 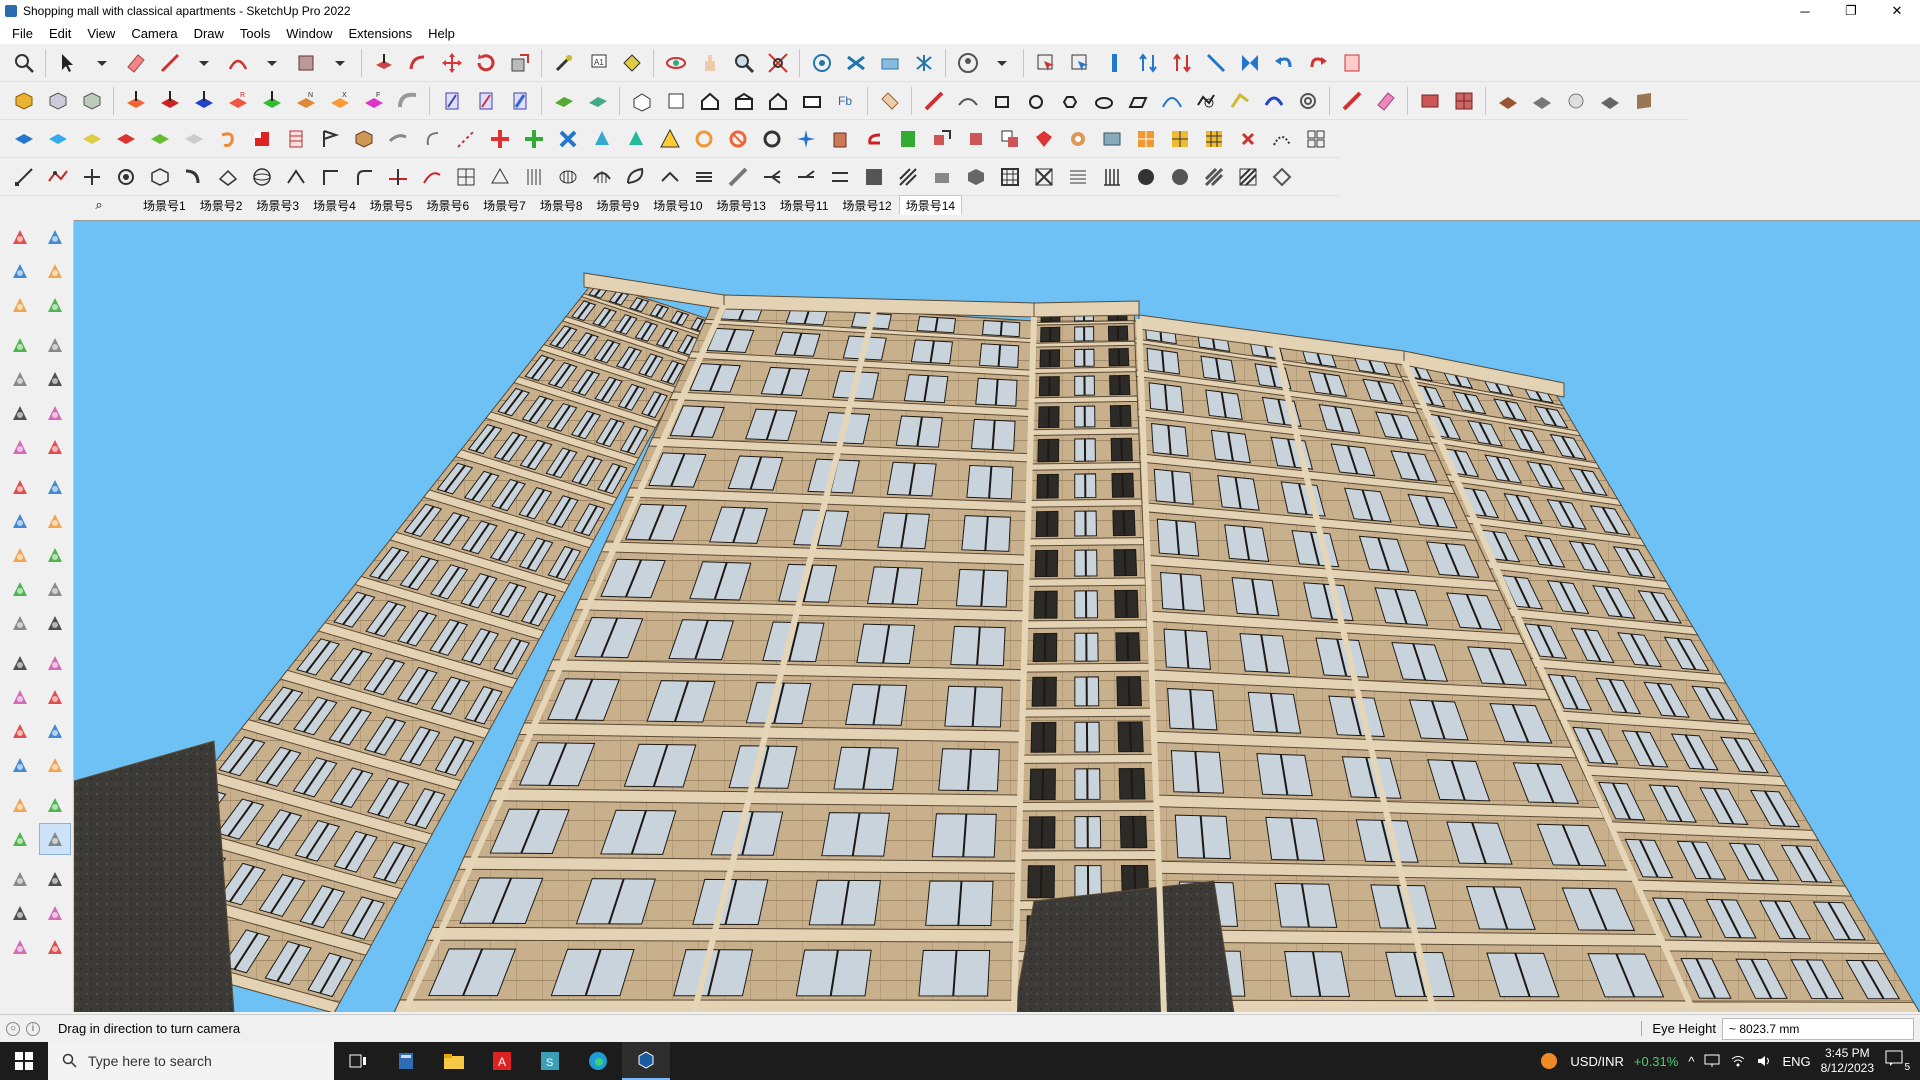 What do you see at coordinates (499, 138) in the screenshot?
I see `red-cross-icon` at bounding box center [499, 138].